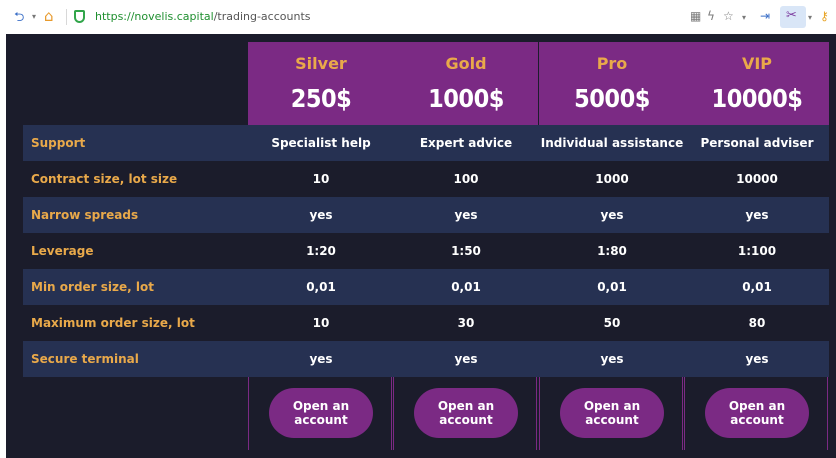  What do you see at coordinates (612, 251) in the screenshot?
I see `table-cell: 1:80` at bounding box center [612, 251].